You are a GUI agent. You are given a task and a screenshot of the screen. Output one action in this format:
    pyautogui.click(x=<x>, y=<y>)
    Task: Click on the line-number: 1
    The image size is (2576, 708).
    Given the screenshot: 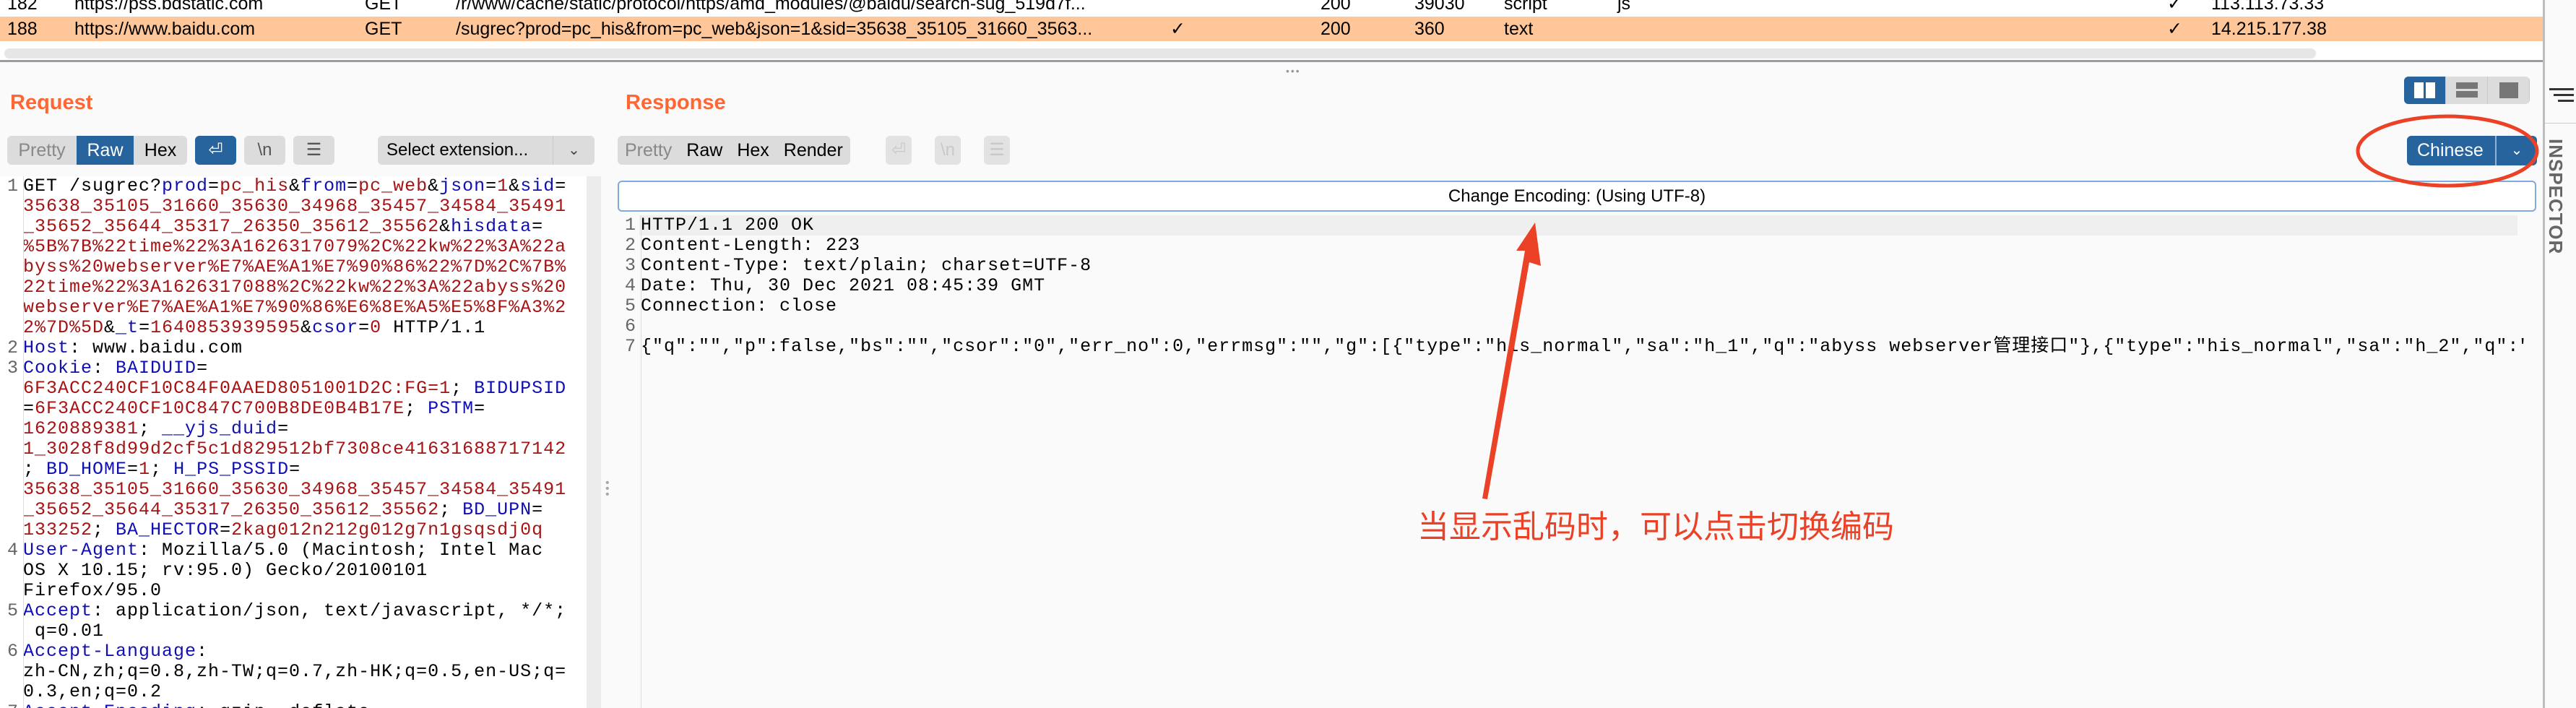 What is the action you would take?
    pyautogui.click(x=13, y=186)
    